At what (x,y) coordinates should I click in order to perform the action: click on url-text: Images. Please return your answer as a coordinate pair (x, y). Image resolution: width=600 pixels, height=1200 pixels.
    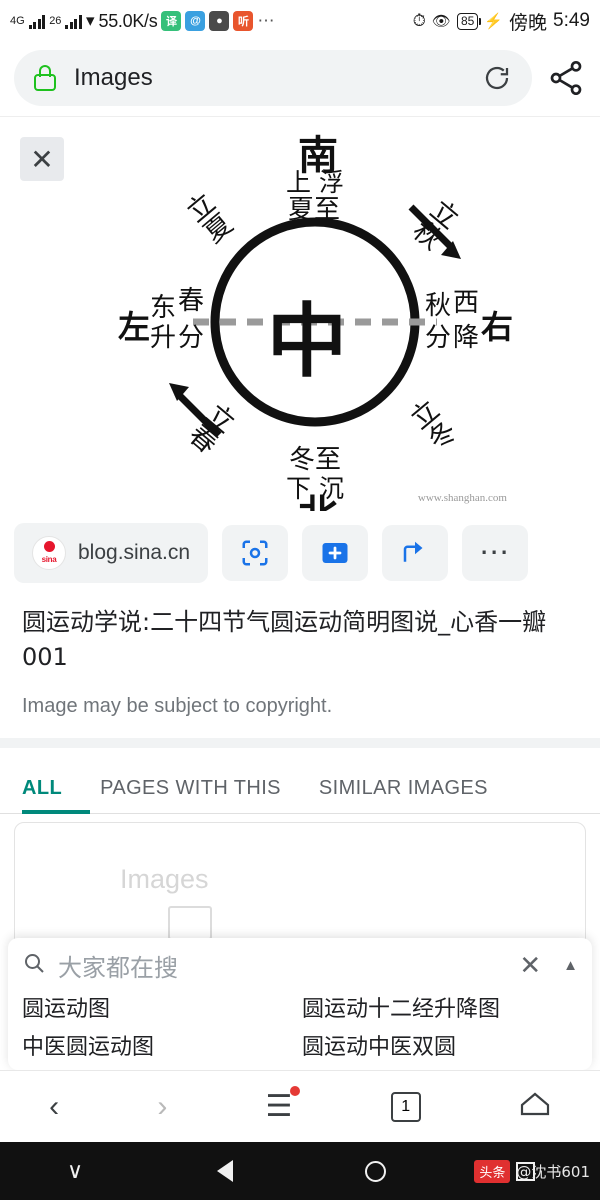
    Looking at the image, I should click on (113, 77).